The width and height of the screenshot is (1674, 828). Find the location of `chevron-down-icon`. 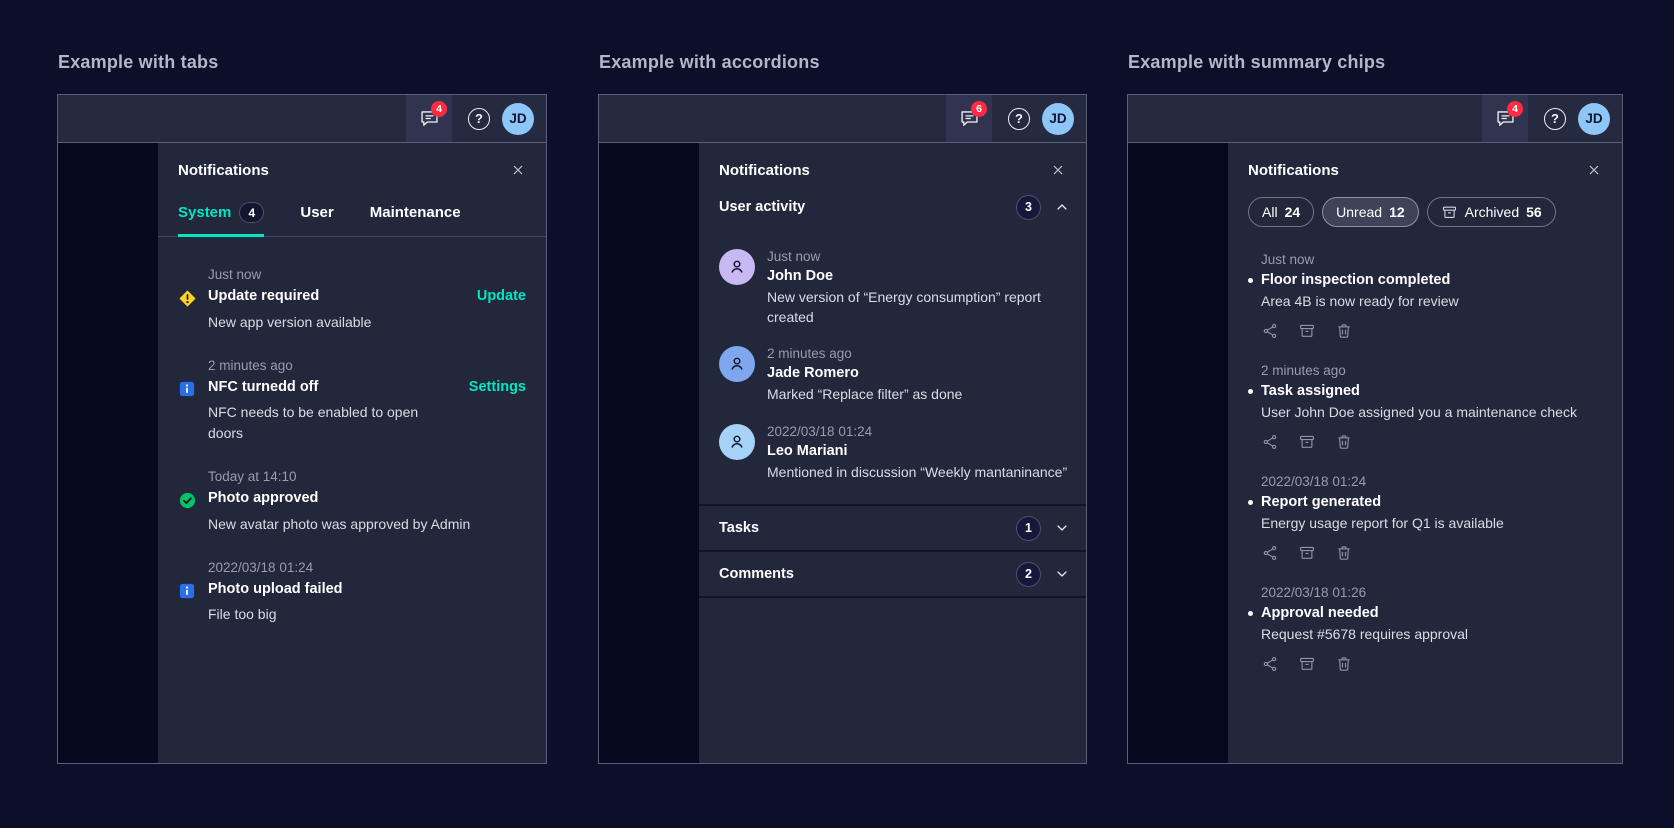

chevron-down-icon is located at coordinates (1062, 574).